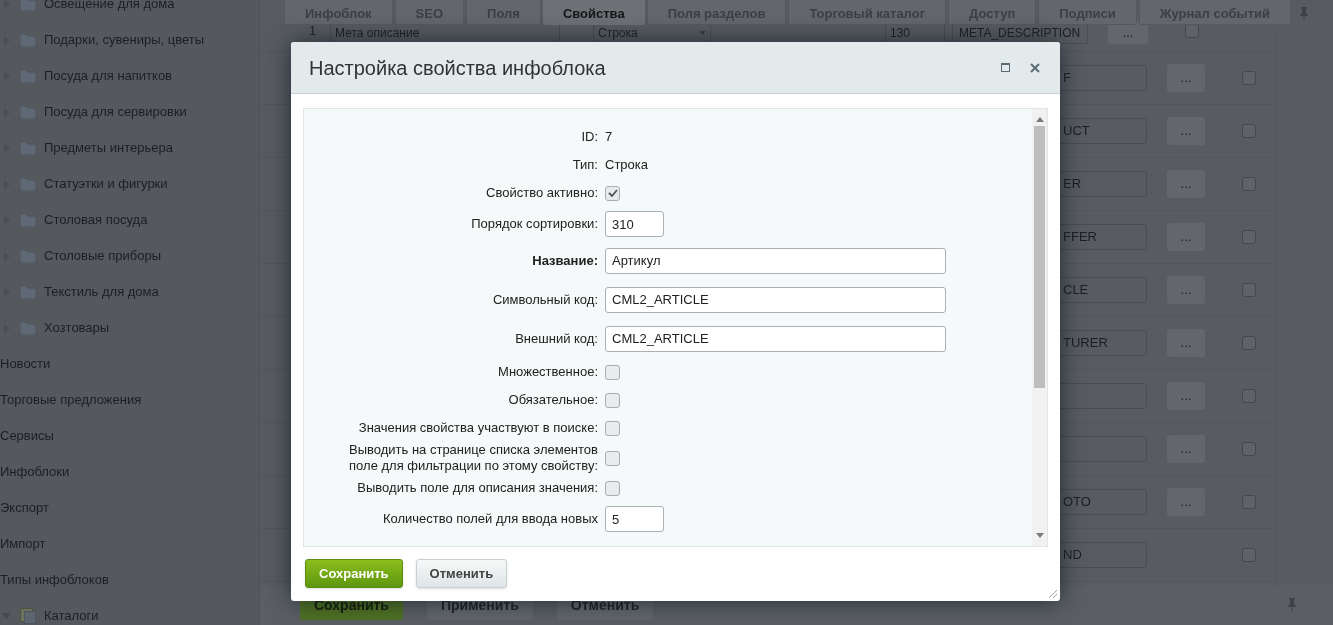 Image resolution: width=1333 pixels, height=625 pixels. What do you see at coordinates (1039, 257) in the screenshot?
I see `scroll-thumb` at bounding box center [1039, 257].